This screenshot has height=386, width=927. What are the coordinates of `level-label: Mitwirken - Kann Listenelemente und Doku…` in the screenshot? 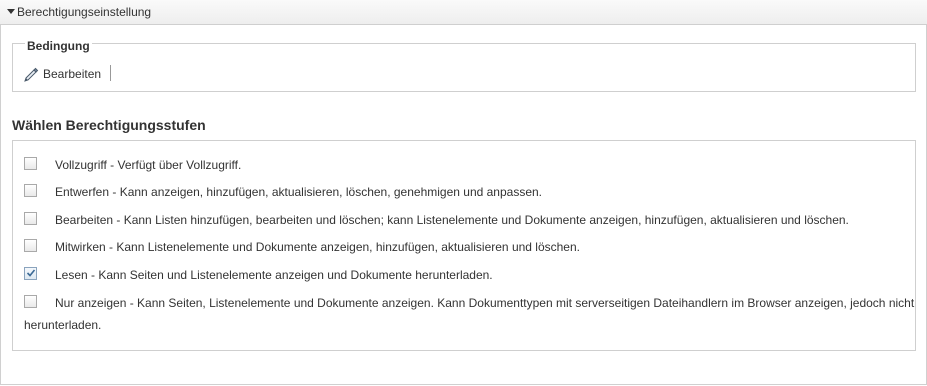 It's located at (317, 247).